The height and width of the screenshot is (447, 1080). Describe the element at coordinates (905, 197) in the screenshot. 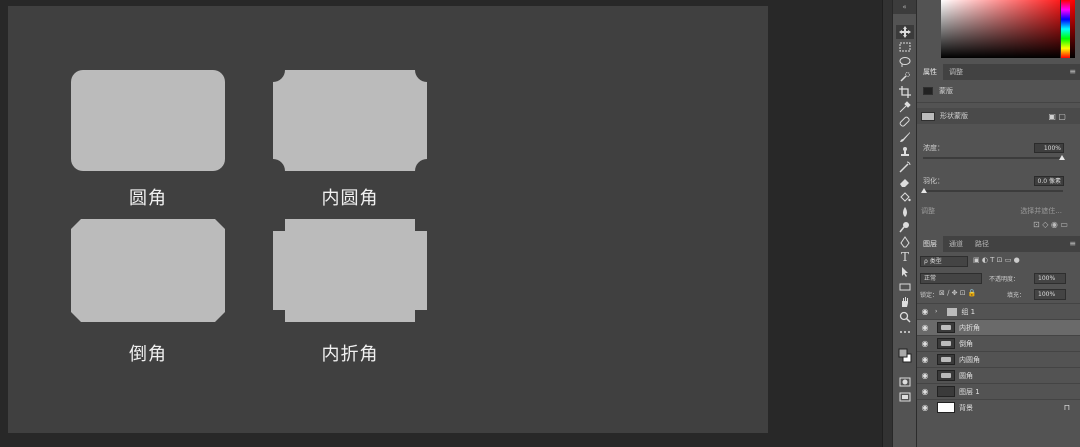

I see `paint-bucket-icon` at that location.